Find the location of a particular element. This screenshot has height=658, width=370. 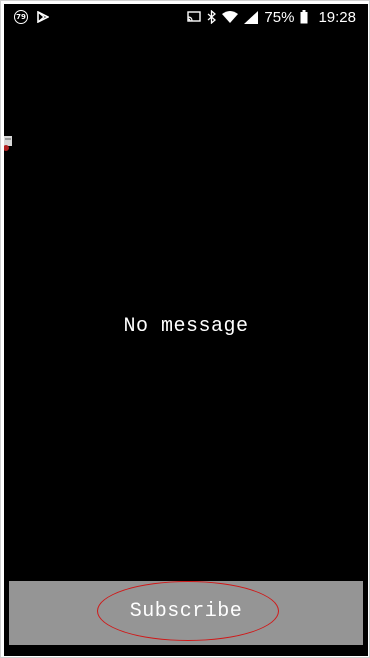

subscribe-label: Subscribe is located at coordinates (186, 611).